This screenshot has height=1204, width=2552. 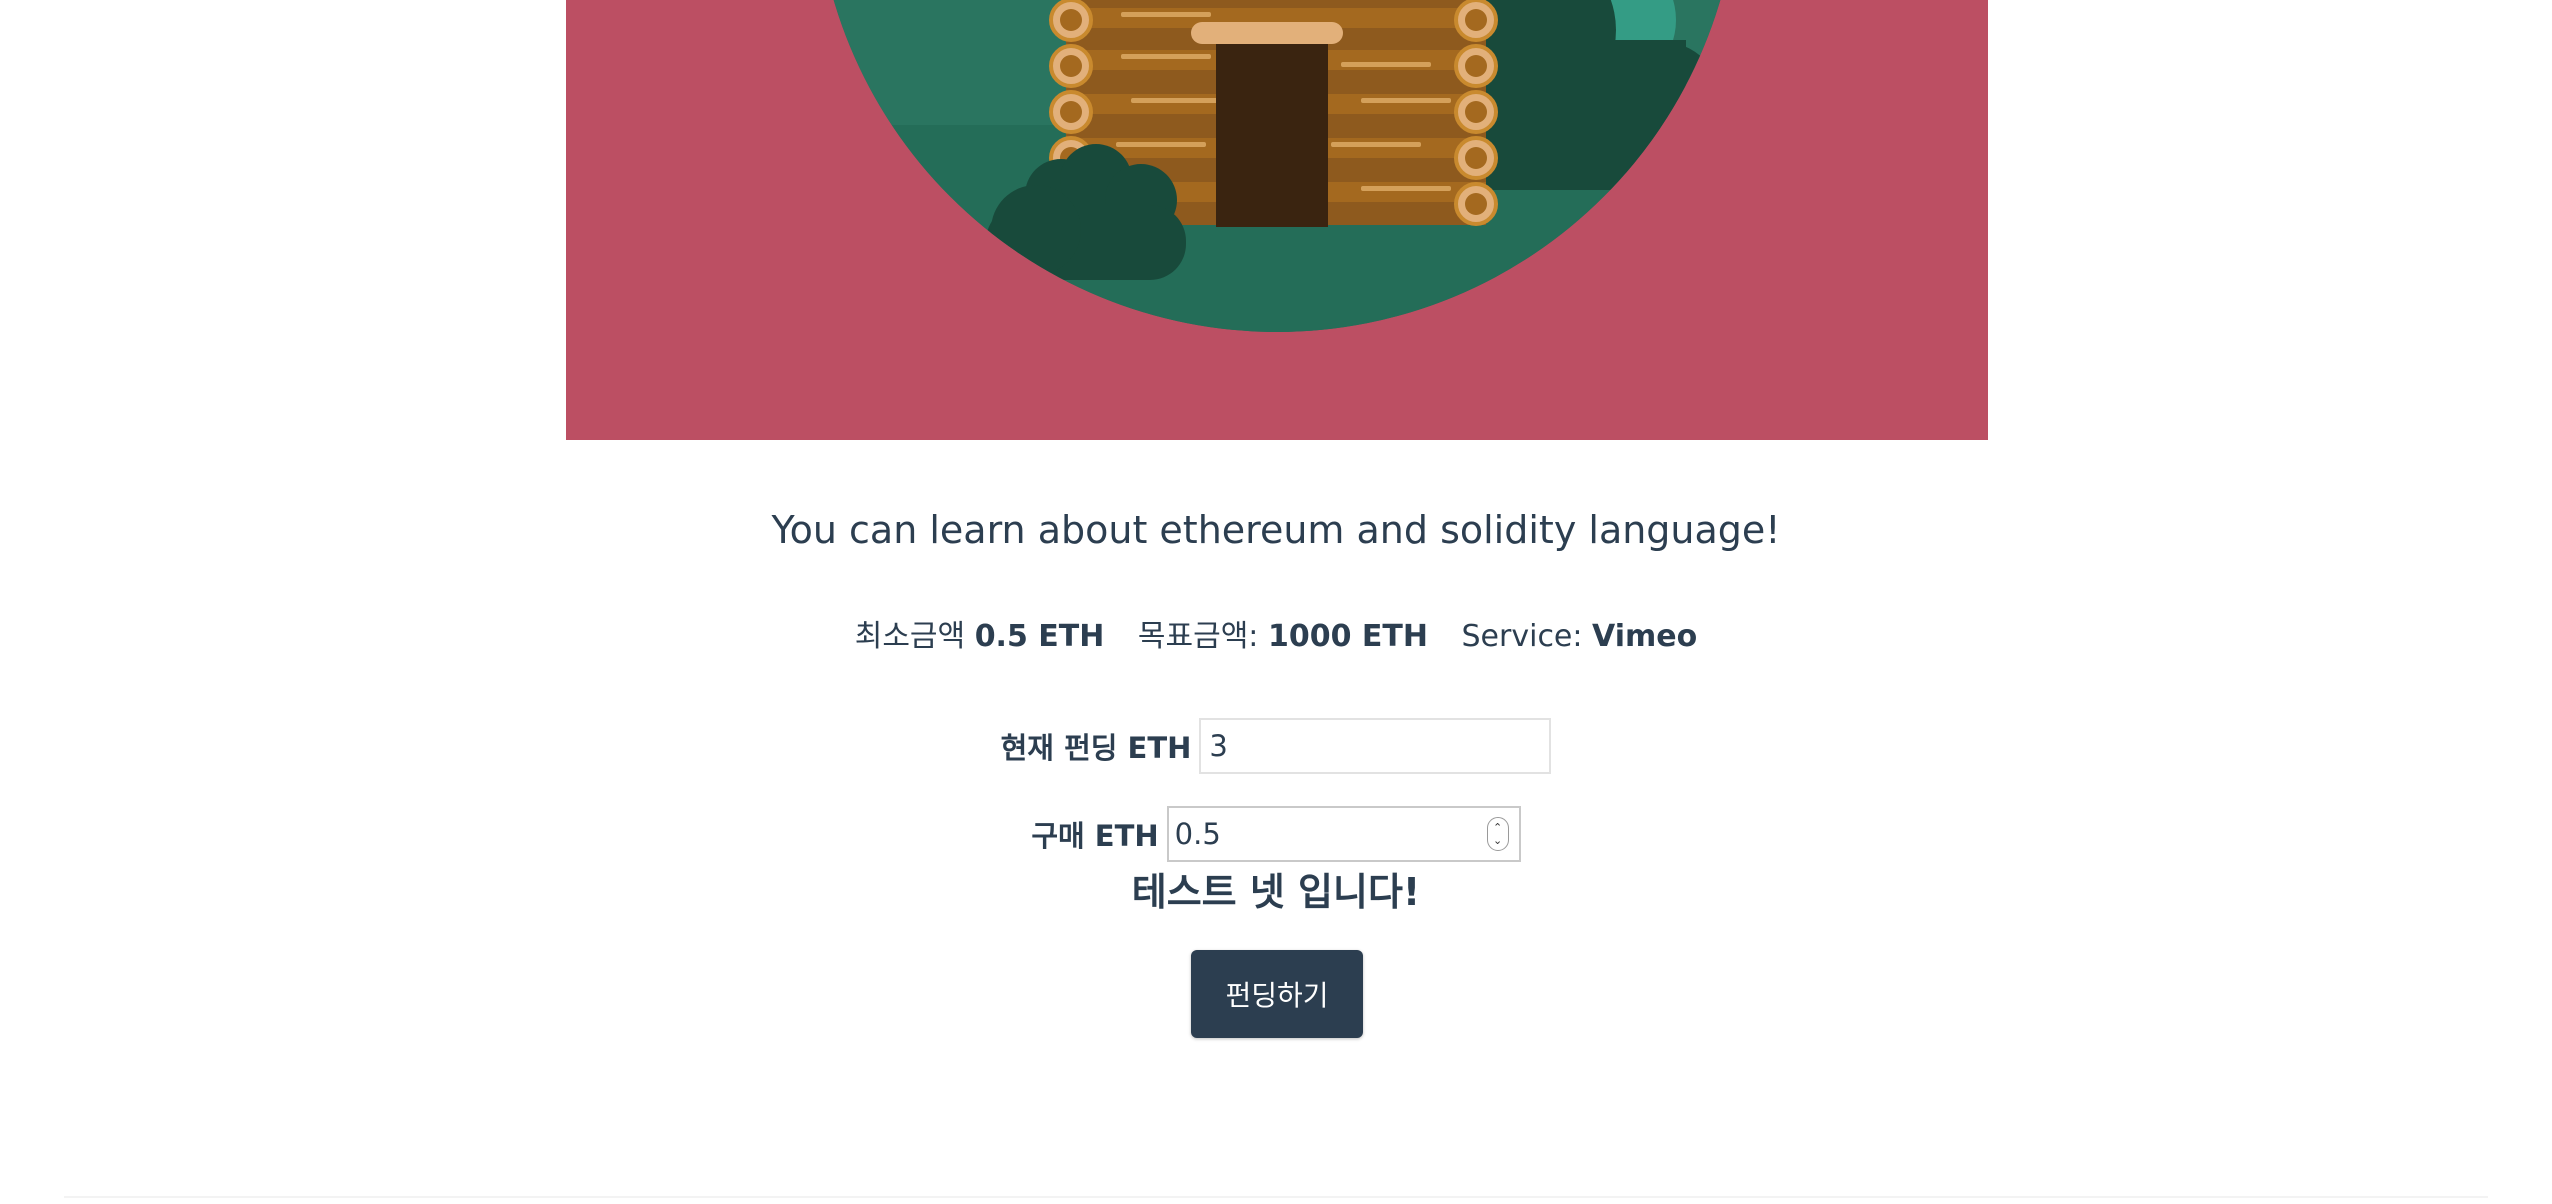 I want to click on goal-amount: 목표금액: 1000 ETH, so click(x=1283, y=636).